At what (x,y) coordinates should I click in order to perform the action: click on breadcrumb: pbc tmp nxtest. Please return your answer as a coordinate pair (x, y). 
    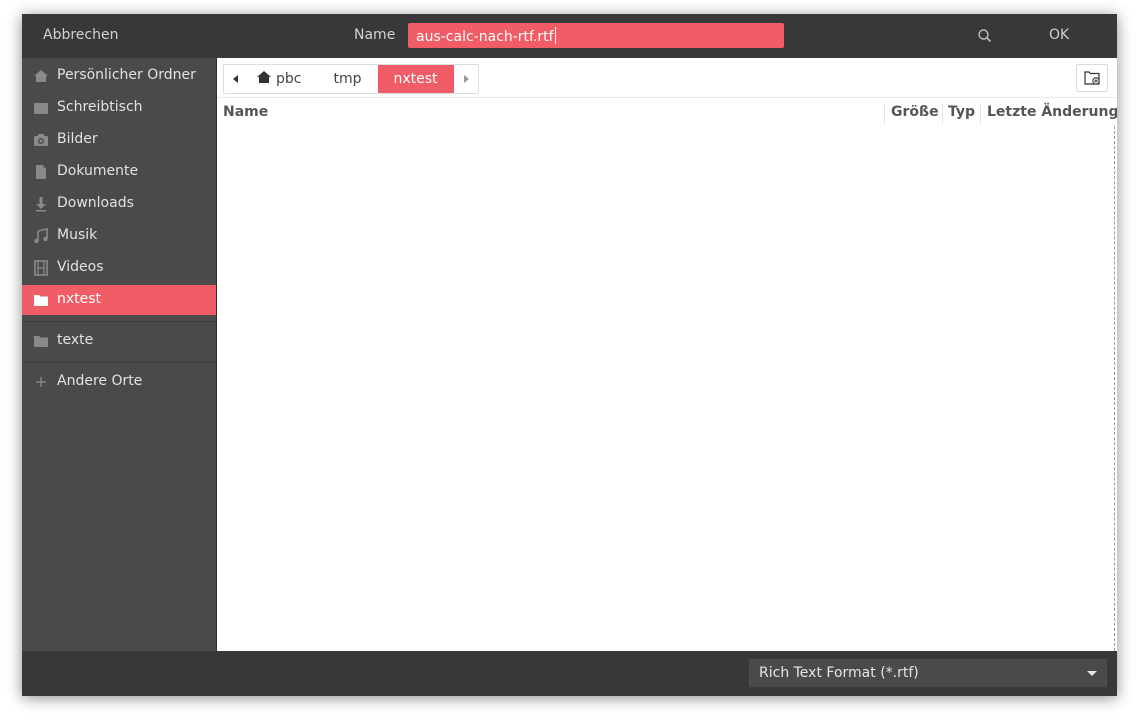
    Looking at the image, I should click on (351, 79).